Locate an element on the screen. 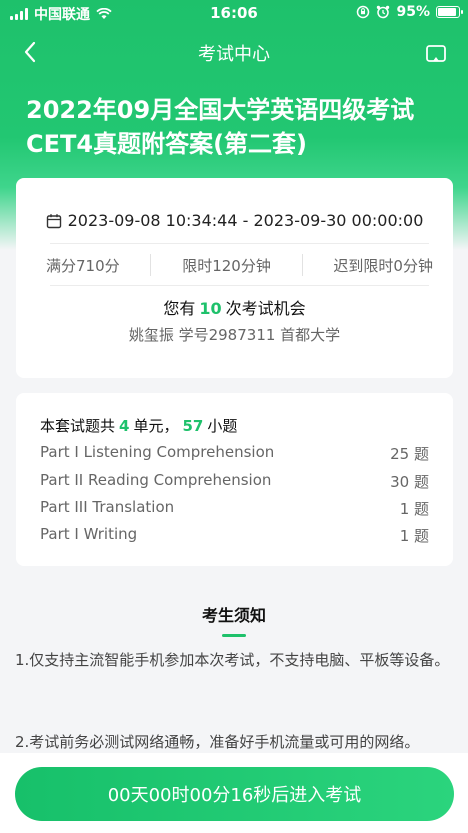 This screenshot has height=833, width=468. cast-screen-icon is located at coordinates (436, 53).